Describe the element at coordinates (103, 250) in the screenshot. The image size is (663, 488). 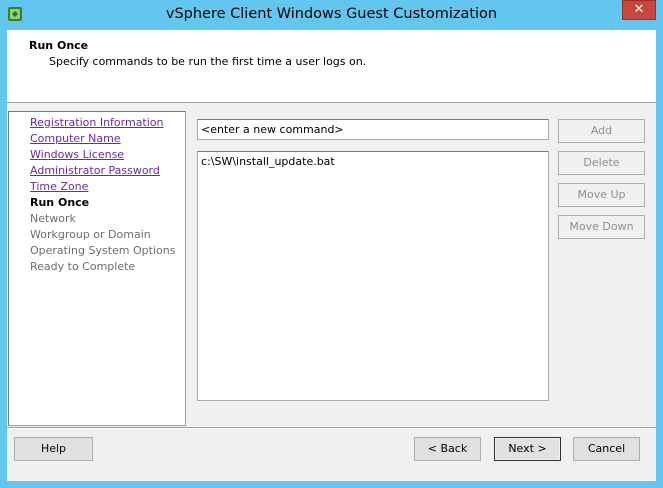
I see `nav-item-operating-system-options: Operating System Options` at that location.